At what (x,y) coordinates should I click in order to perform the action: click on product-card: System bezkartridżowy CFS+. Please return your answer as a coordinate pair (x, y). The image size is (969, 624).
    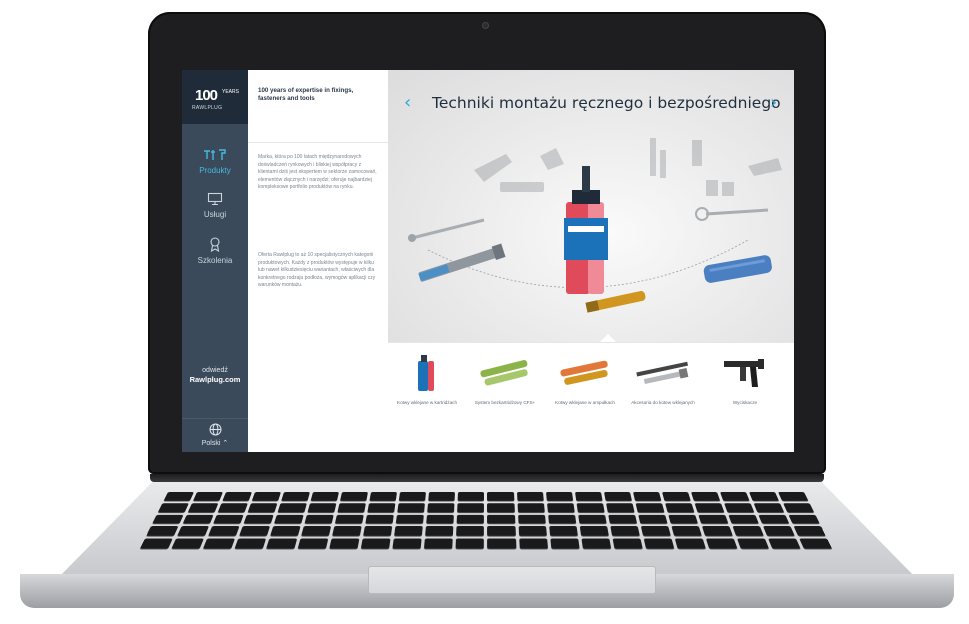
    Looking at the image, I should click on (505, 379).